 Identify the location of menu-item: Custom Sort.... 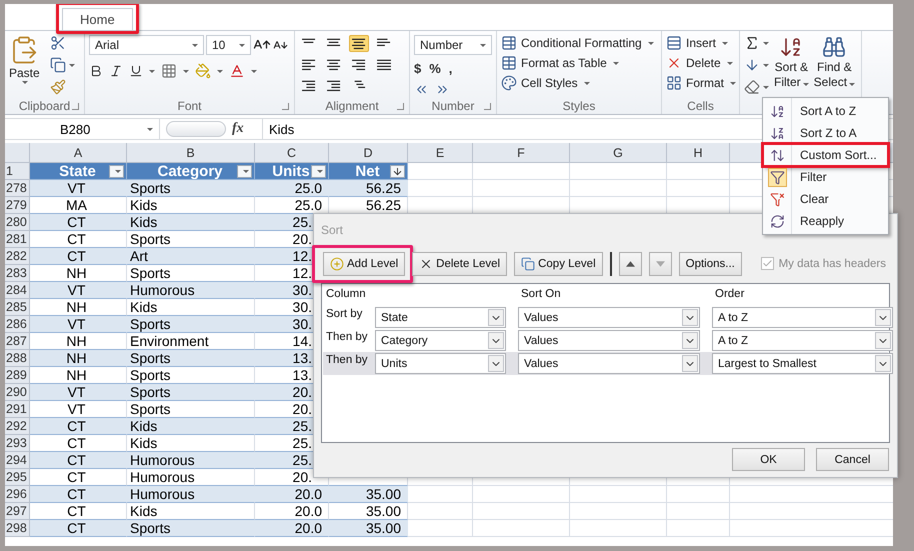
(825, 155).